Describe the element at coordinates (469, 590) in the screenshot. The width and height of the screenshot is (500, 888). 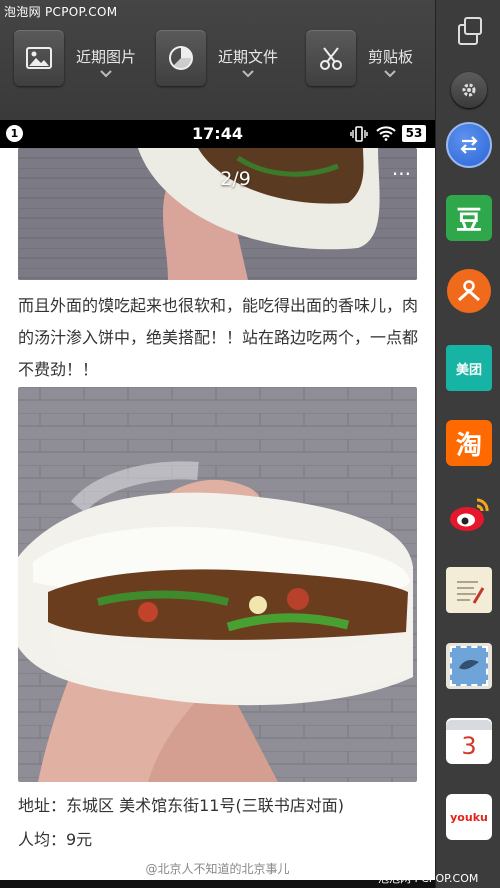
I see `notes-icon` at that location.